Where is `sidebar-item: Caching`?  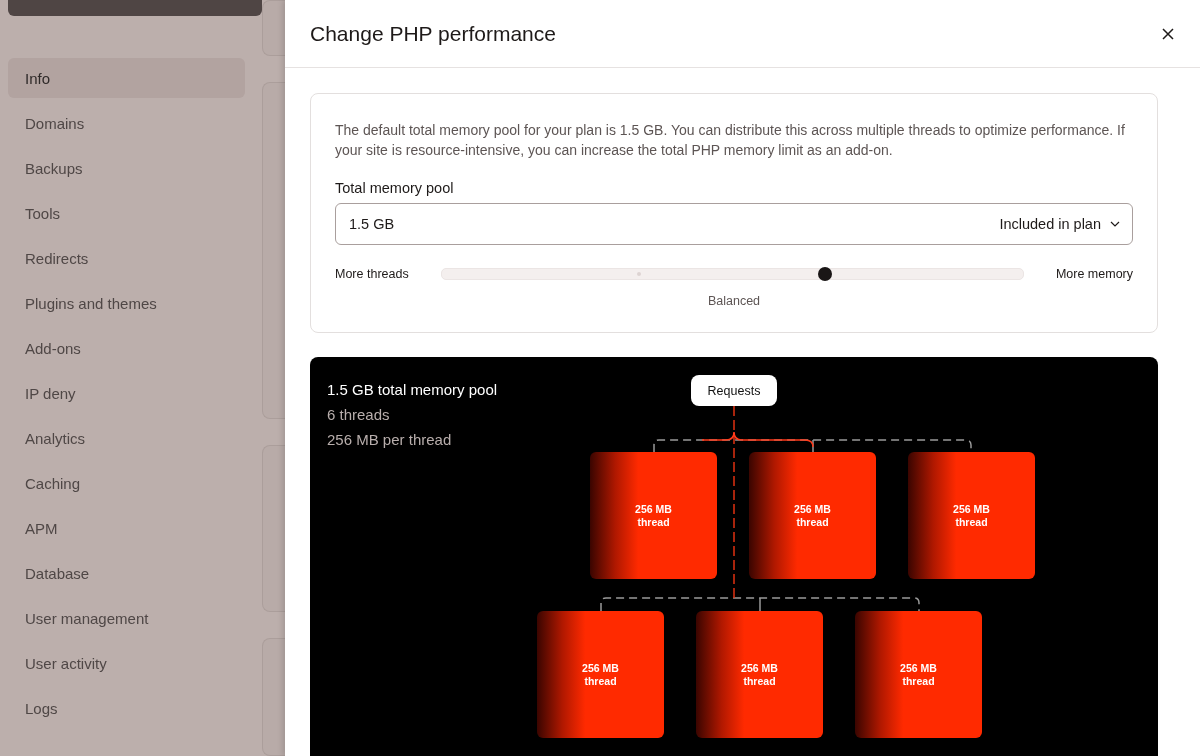
sidebar-item: Caching is located at coordinates (126, 483).